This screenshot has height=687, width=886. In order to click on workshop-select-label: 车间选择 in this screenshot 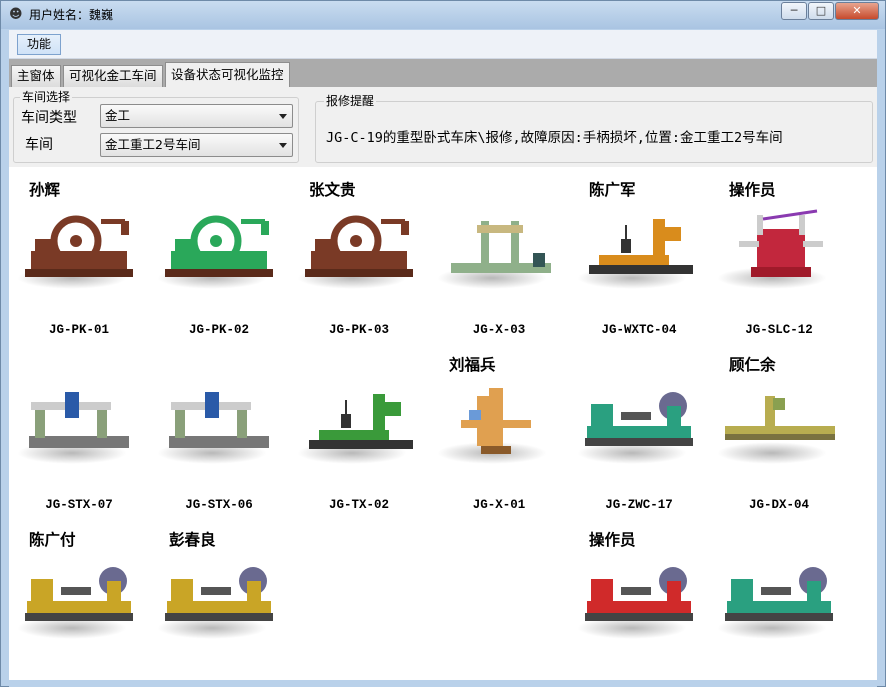, I will do `click(46, 97)`.